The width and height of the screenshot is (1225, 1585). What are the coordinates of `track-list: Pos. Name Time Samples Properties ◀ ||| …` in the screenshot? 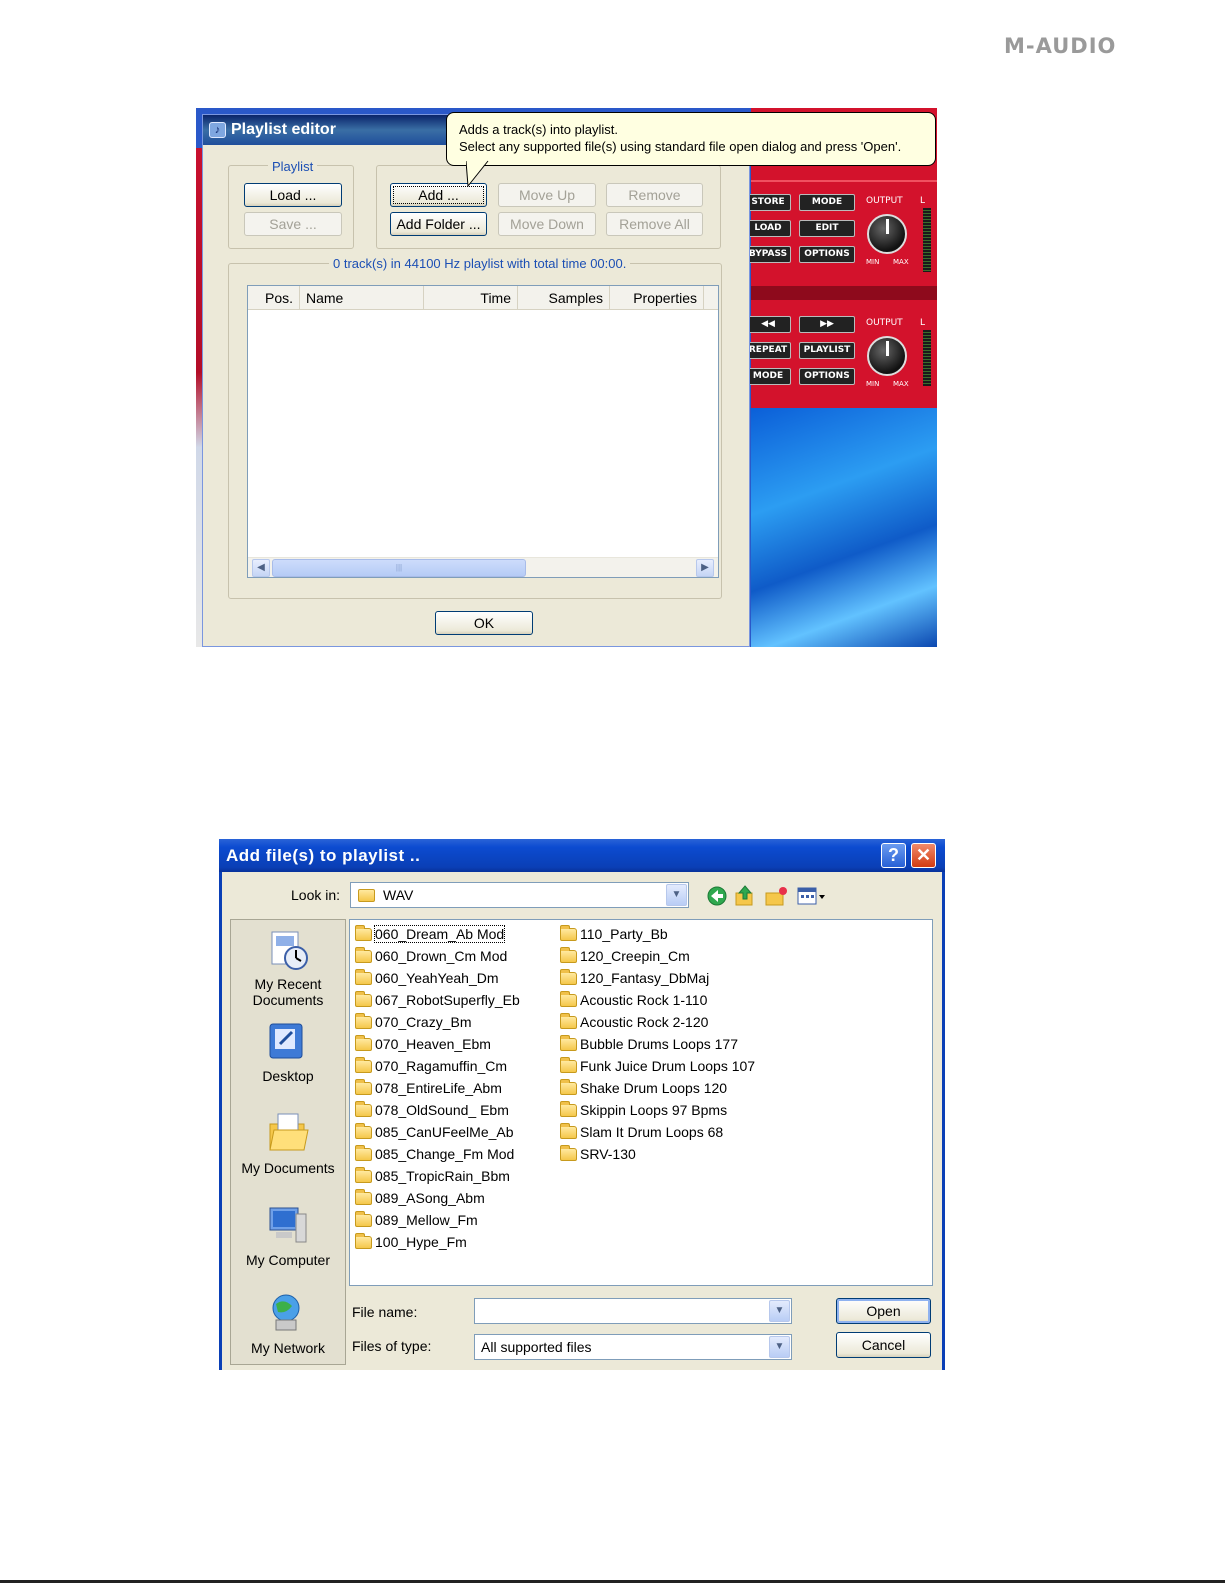 It's located at (483, 431).